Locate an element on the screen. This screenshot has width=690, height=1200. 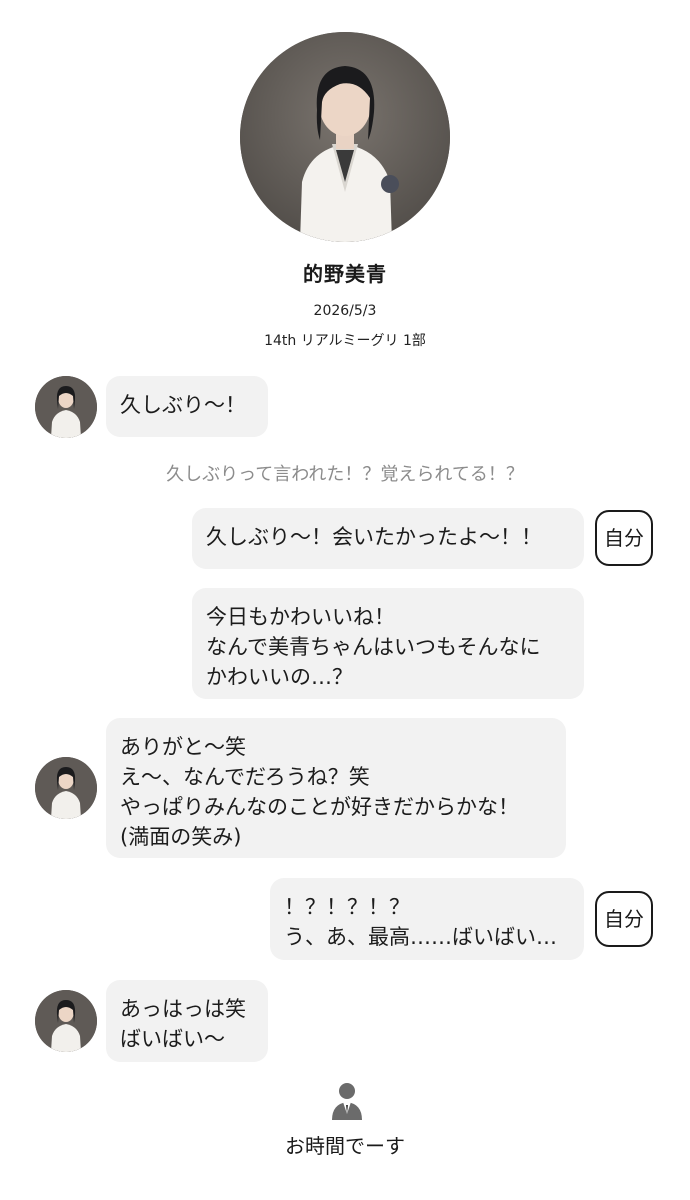
inner-thought-text: 久しぶりって言われた！？覚えられてる！？ is located at coordinates (345, 474).